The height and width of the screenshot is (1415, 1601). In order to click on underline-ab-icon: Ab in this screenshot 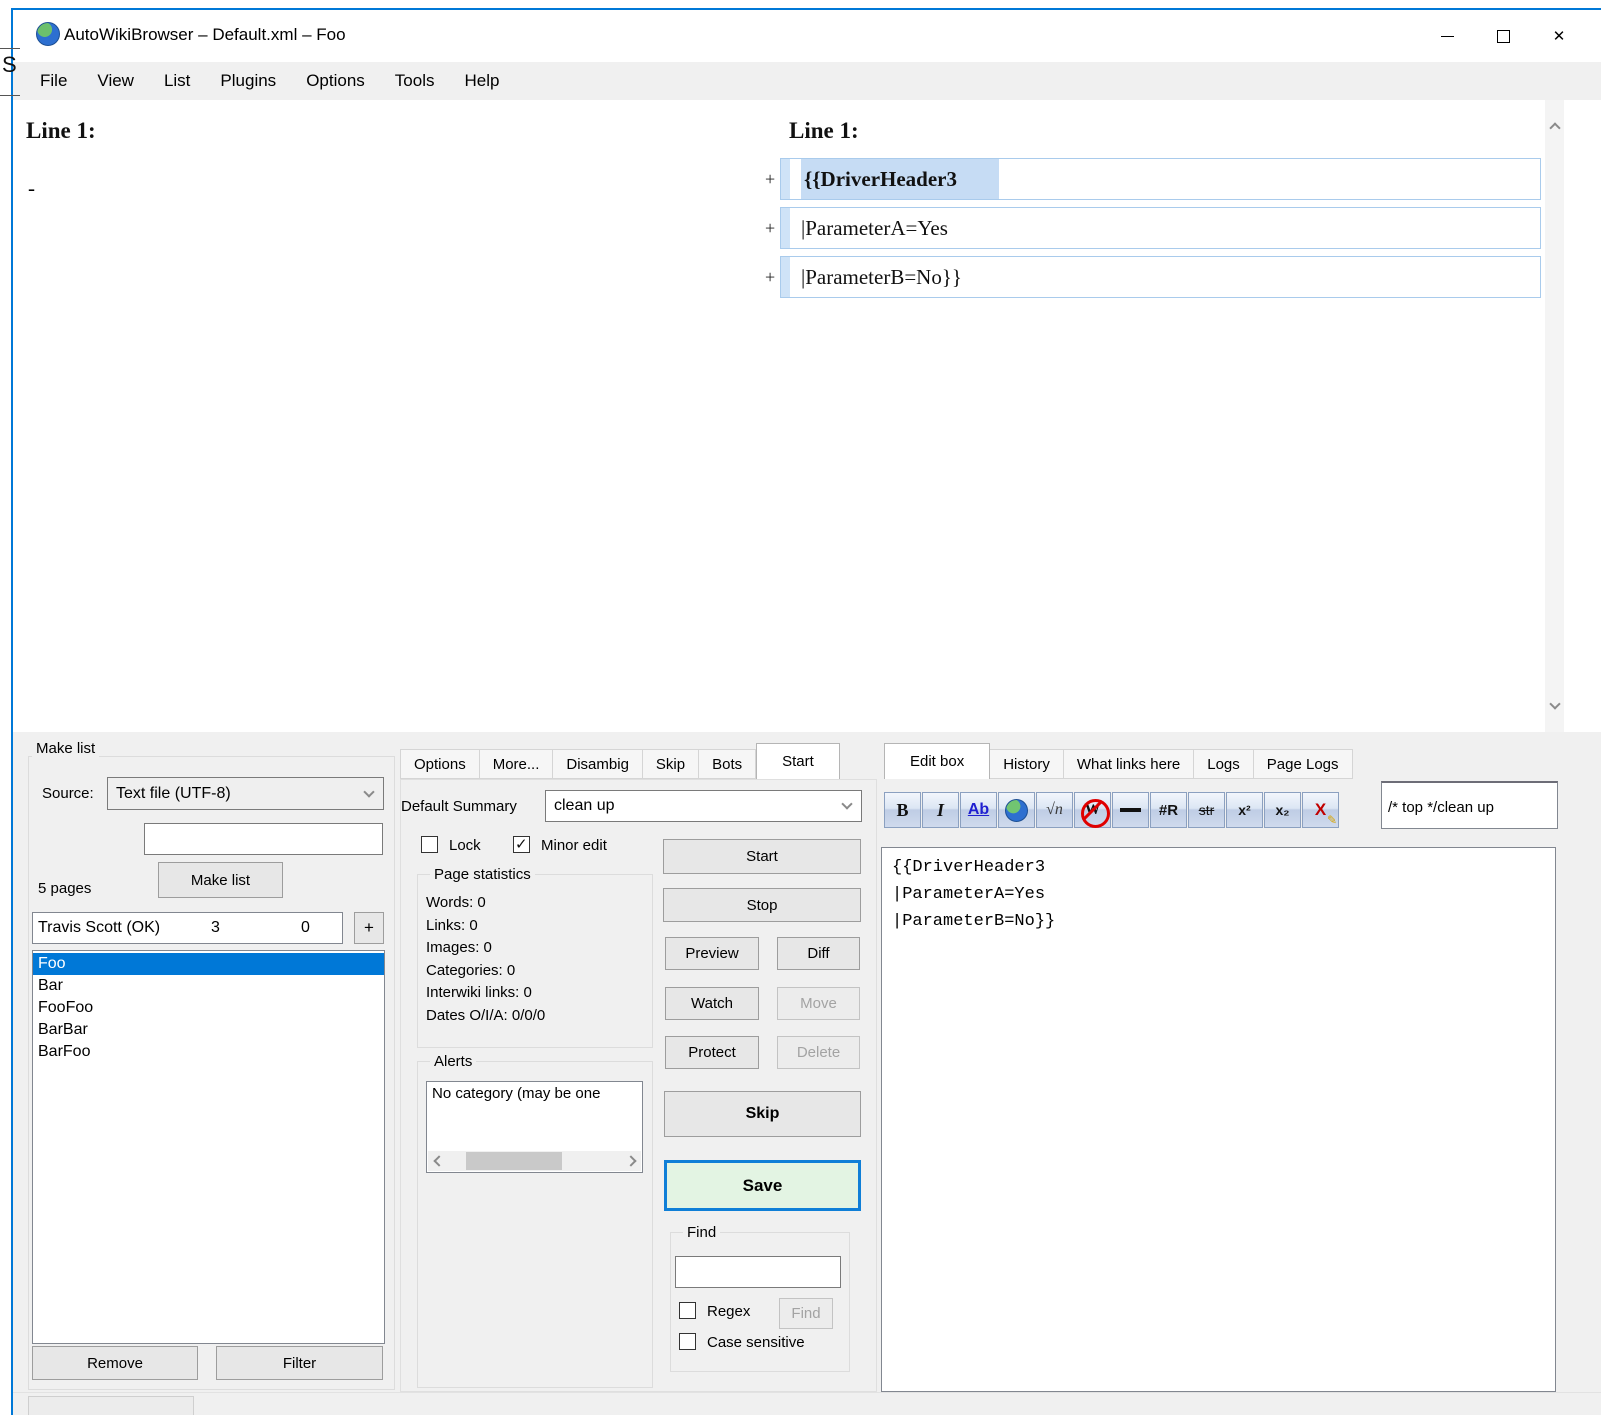, I will do `click(978, 810)`.